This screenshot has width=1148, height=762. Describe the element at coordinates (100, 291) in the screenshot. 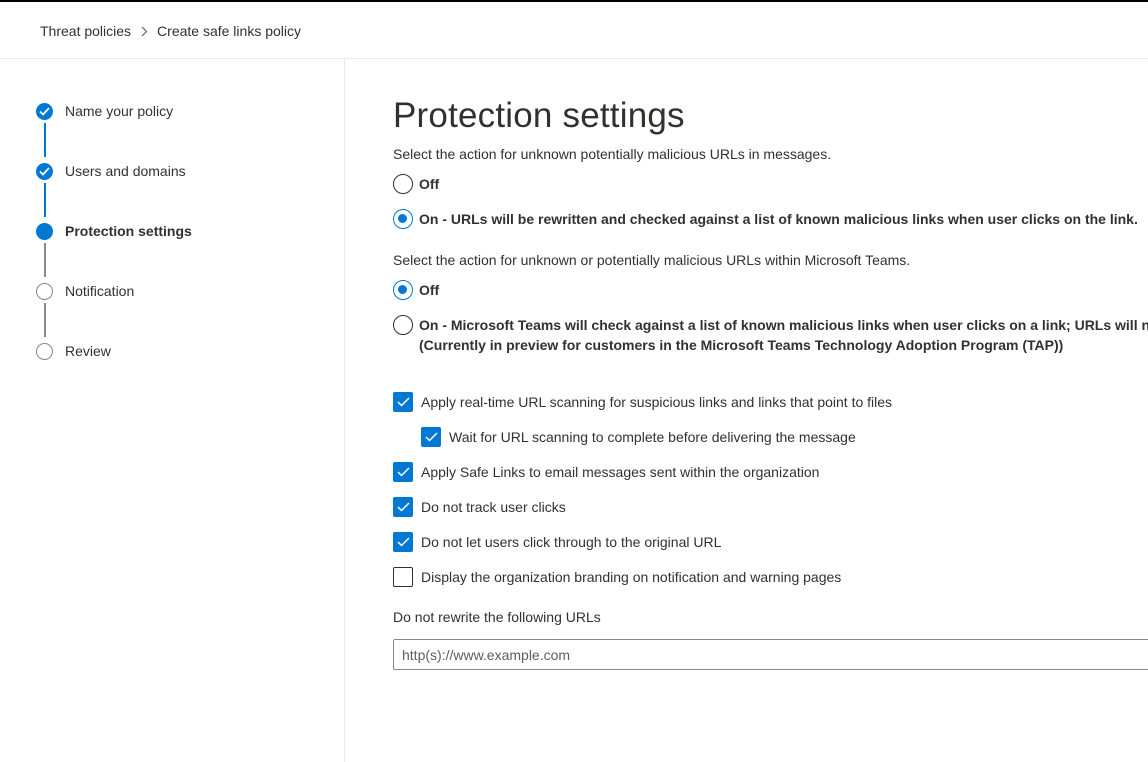

I see `wizard-step-label: Notification` at that location.